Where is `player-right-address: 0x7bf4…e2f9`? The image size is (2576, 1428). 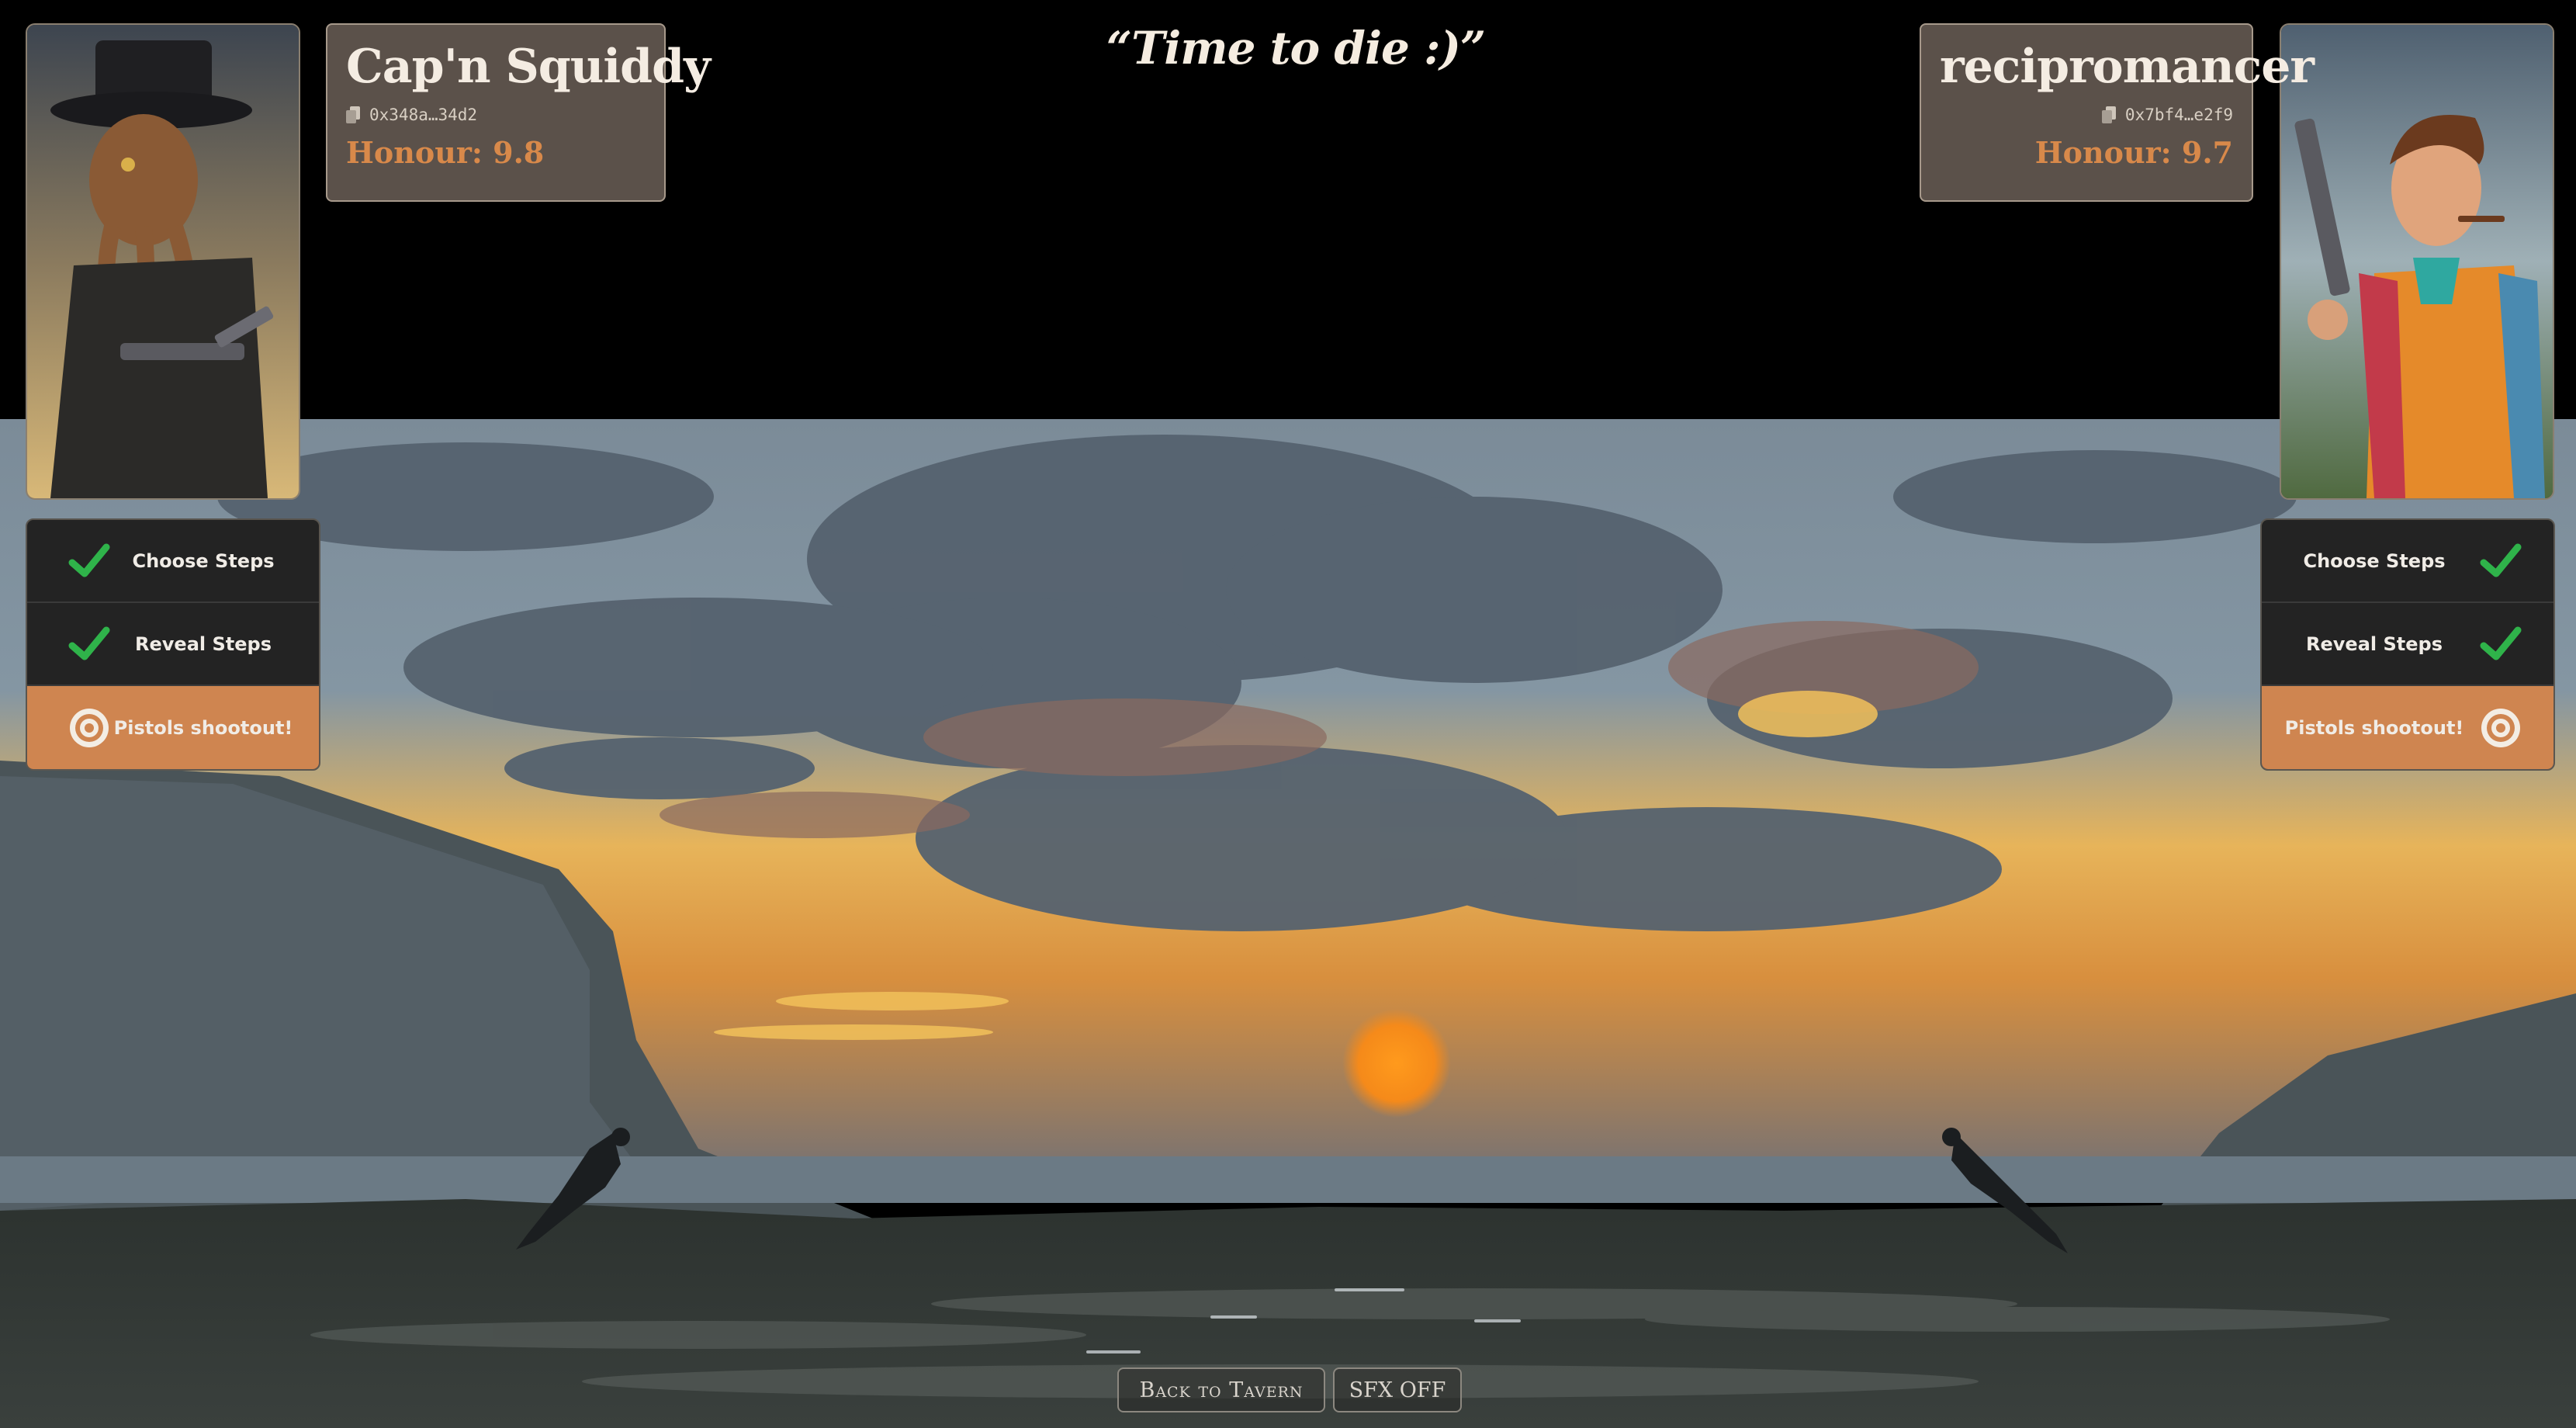 player-right-address: 0x7bf4…e2f9 is located at coordinates (2178, 115).